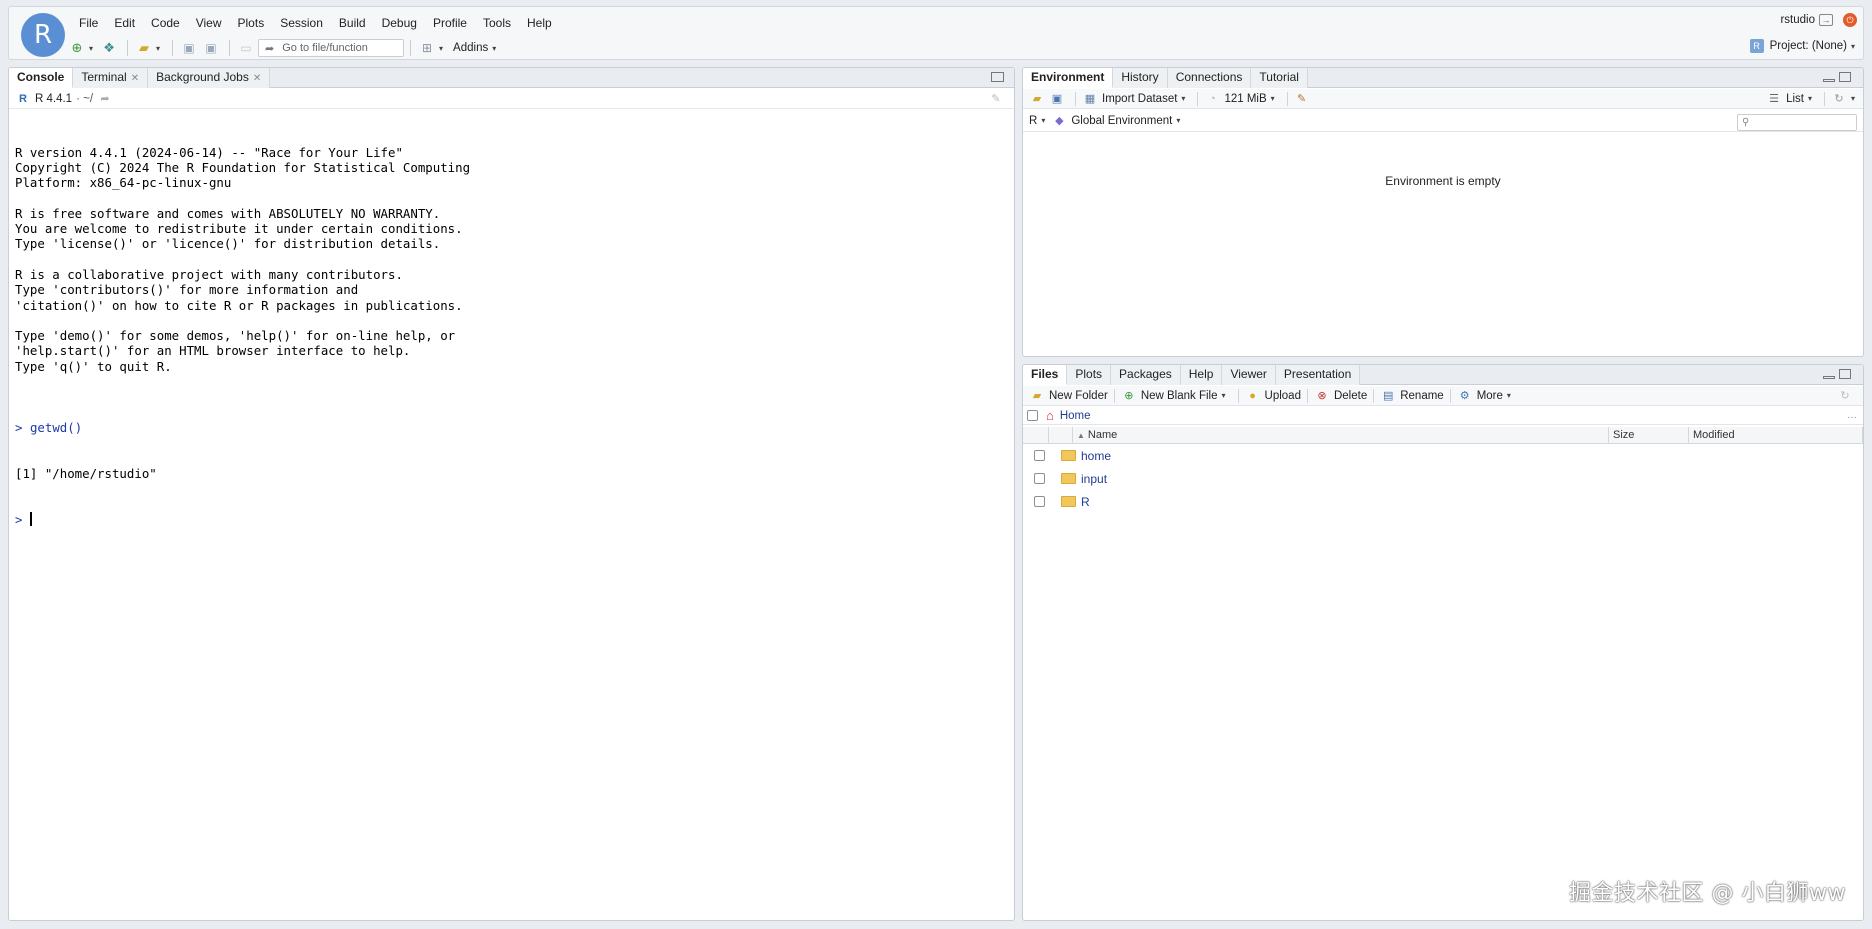  What do you see at coordinates (1826, 20) in the screenshot?
I see `sign-out-icon: →` at bounding box center [1826, 20].